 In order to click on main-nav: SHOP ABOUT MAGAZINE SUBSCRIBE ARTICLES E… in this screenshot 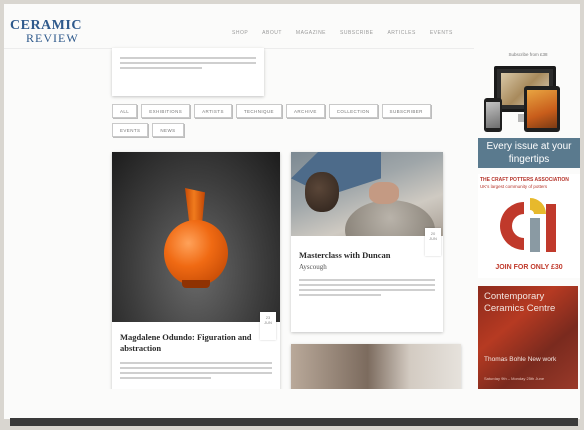, I will do `click(342, 33)`.